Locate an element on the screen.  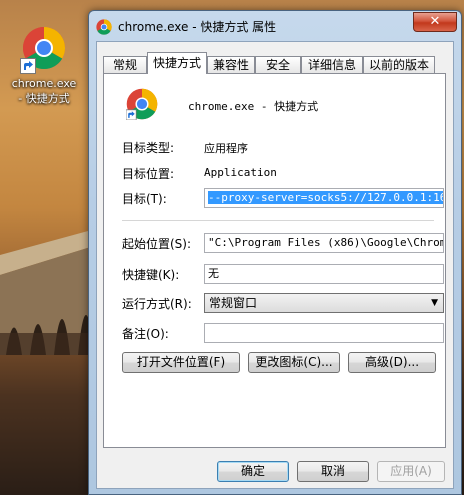
hotkey-input: 无 is located at coordinates (324, 274).